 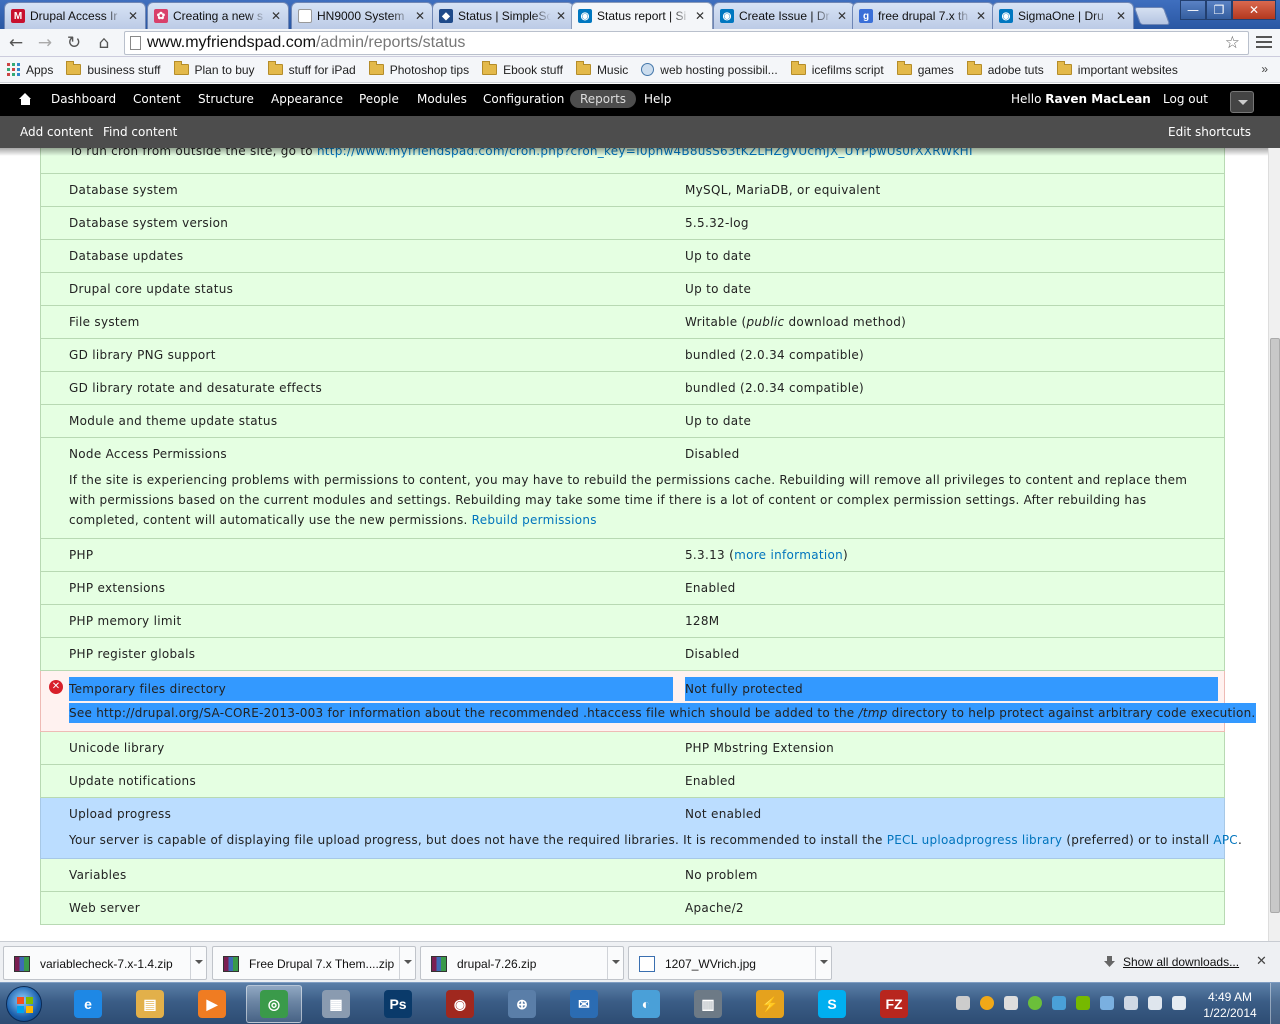 I want to click on menu-modules: Modules, so click(x=442, y=99).